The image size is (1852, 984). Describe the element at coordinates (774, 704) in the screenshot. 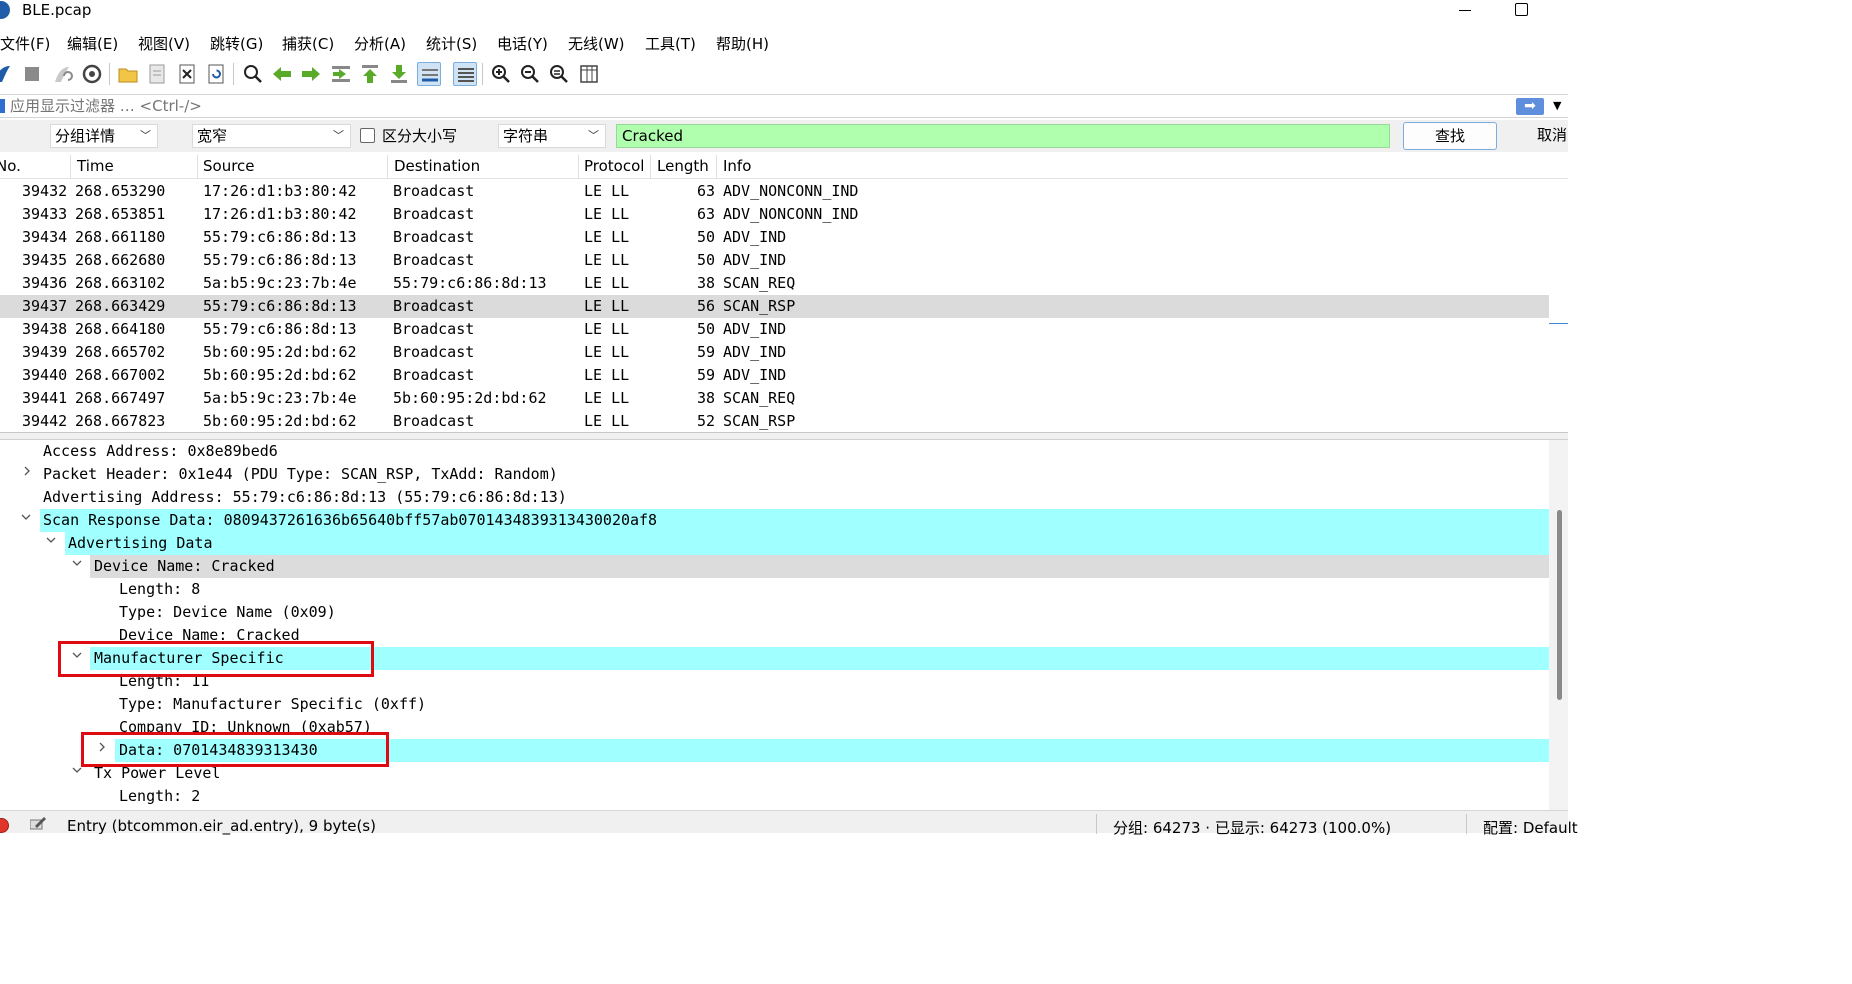

I see `tree-item: Type: Manufacturer Specific (0xff)` at that location.